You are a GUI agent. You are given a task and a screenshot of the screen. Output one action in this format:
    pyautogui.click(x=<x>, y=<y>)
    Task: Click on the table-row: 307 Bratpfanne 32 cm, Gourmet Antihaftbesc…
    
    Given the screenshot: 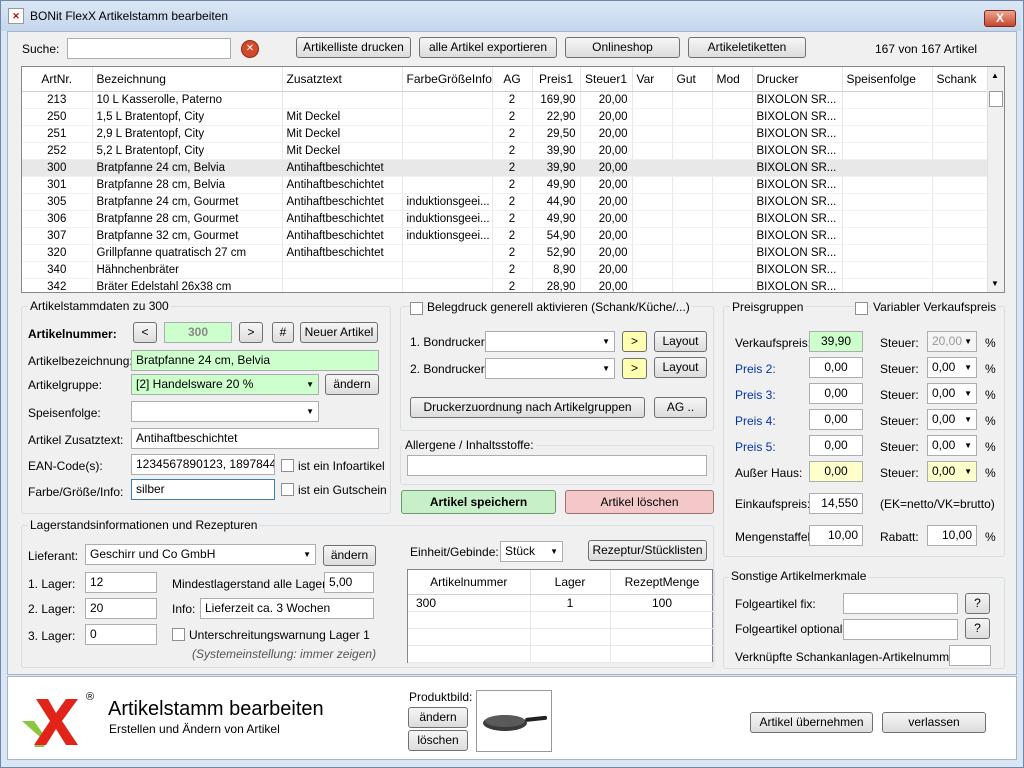 What is the action you would take?
    pyautogui.click(x=505, y=236)
    